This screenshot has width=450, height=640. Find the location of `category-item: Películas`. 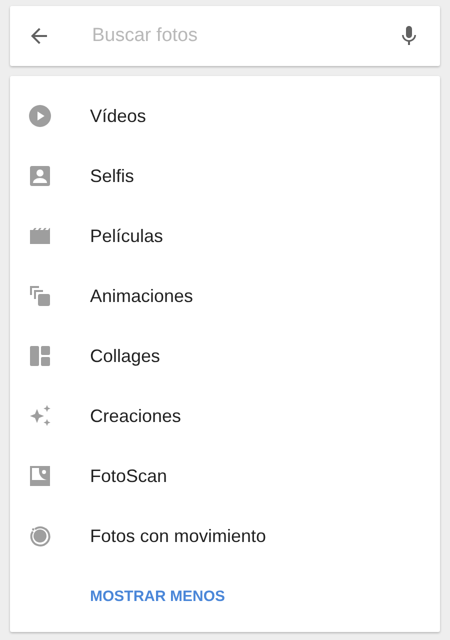

category-item: Películas is located at coordinates (225, 236).